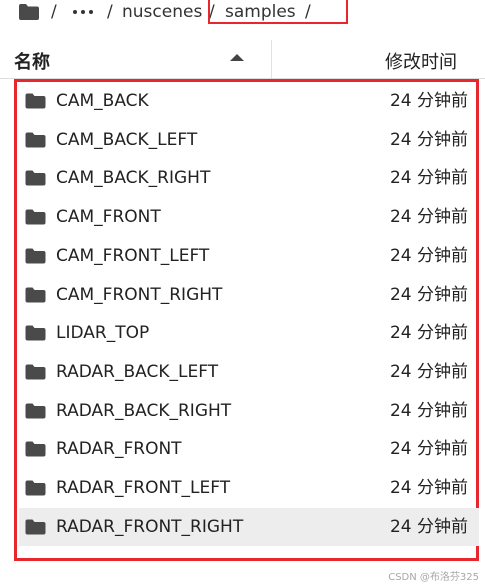 This screenshot has height=587, width=485. I want to click on column-header-name: 名称, so click(32, 61).